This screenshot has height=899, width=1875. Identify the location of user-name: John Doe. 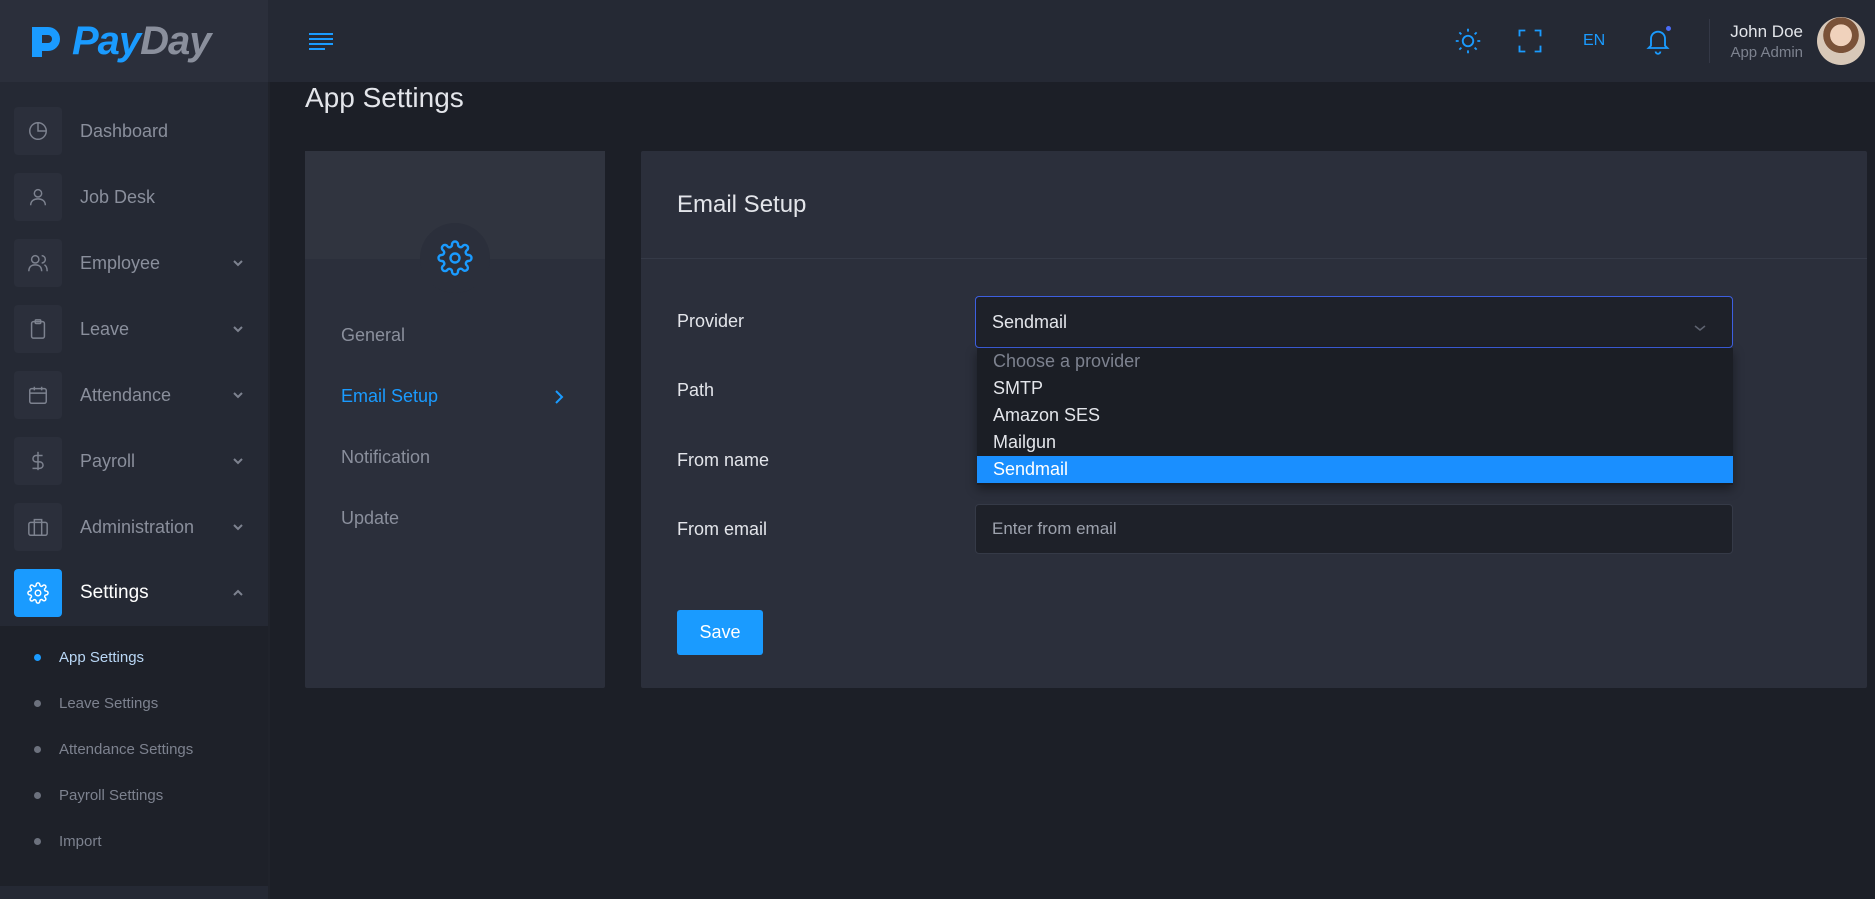
(1766, 31).